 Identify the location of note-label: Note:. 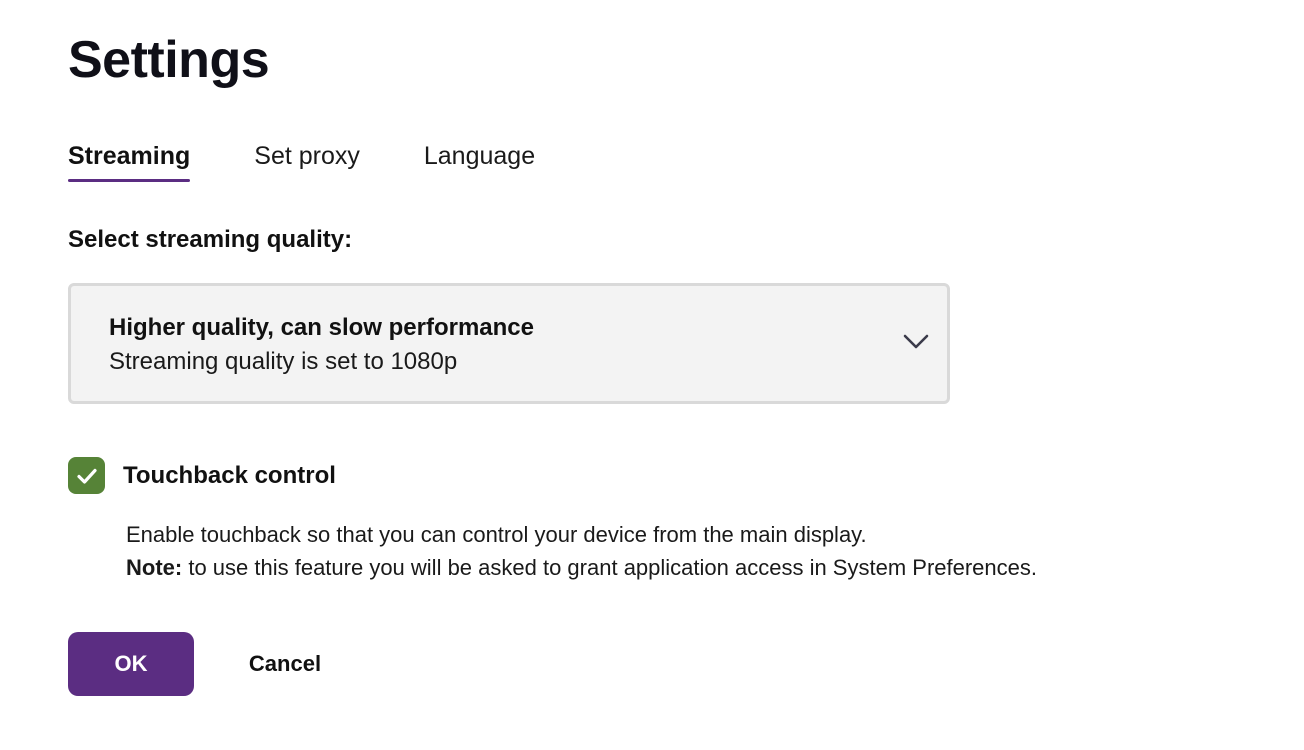
(154, 567).